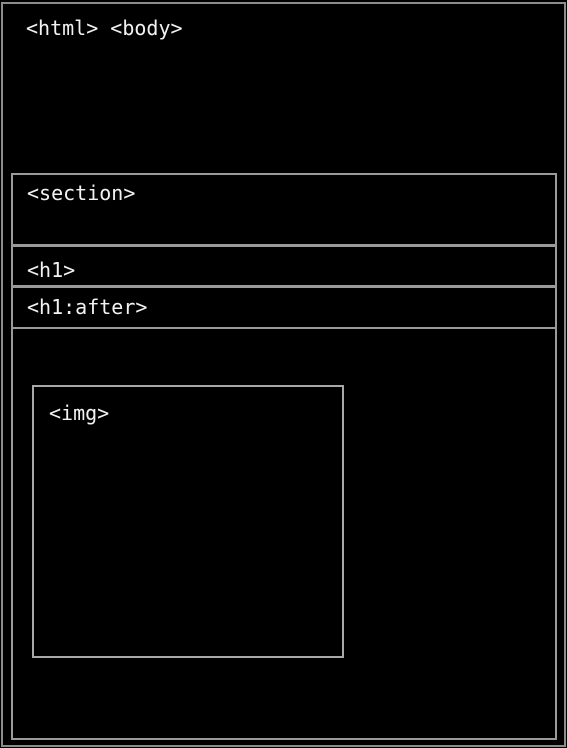  I want to click on h1-after-label: <h1:after>, so click(87, 307).